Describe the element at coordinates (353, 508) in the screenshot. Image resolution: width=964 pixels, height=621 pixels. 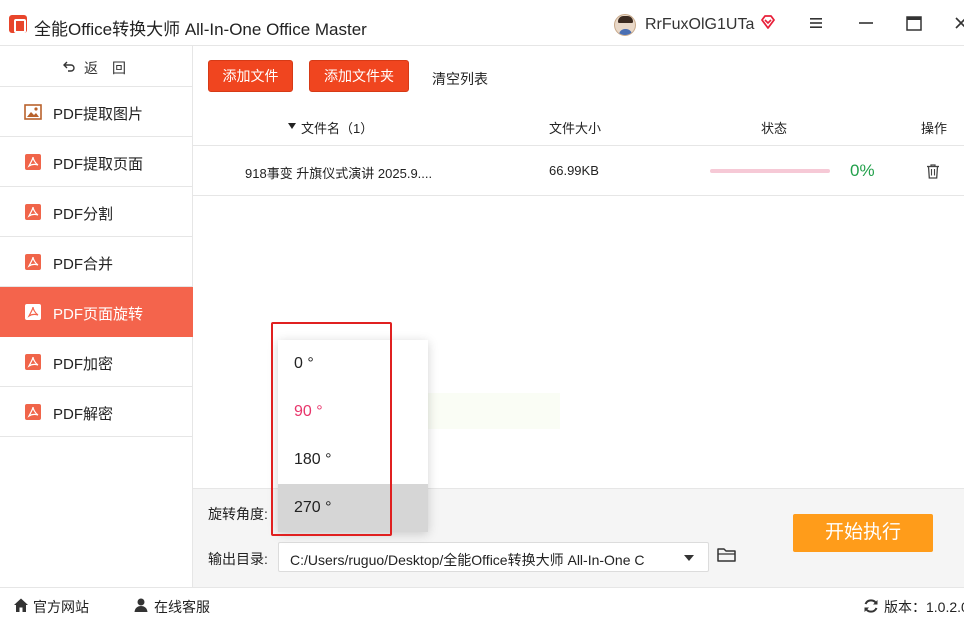
I see `angle-option-270: 270 °` at that location.